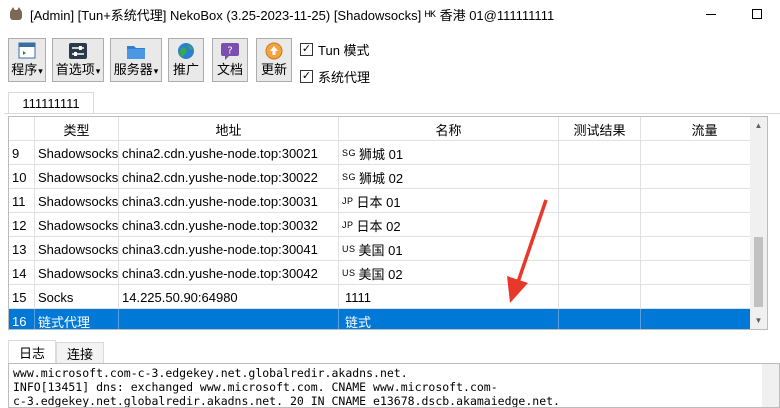  I want to click on table-row: 16 链式代理 链式, so click(388, 319).